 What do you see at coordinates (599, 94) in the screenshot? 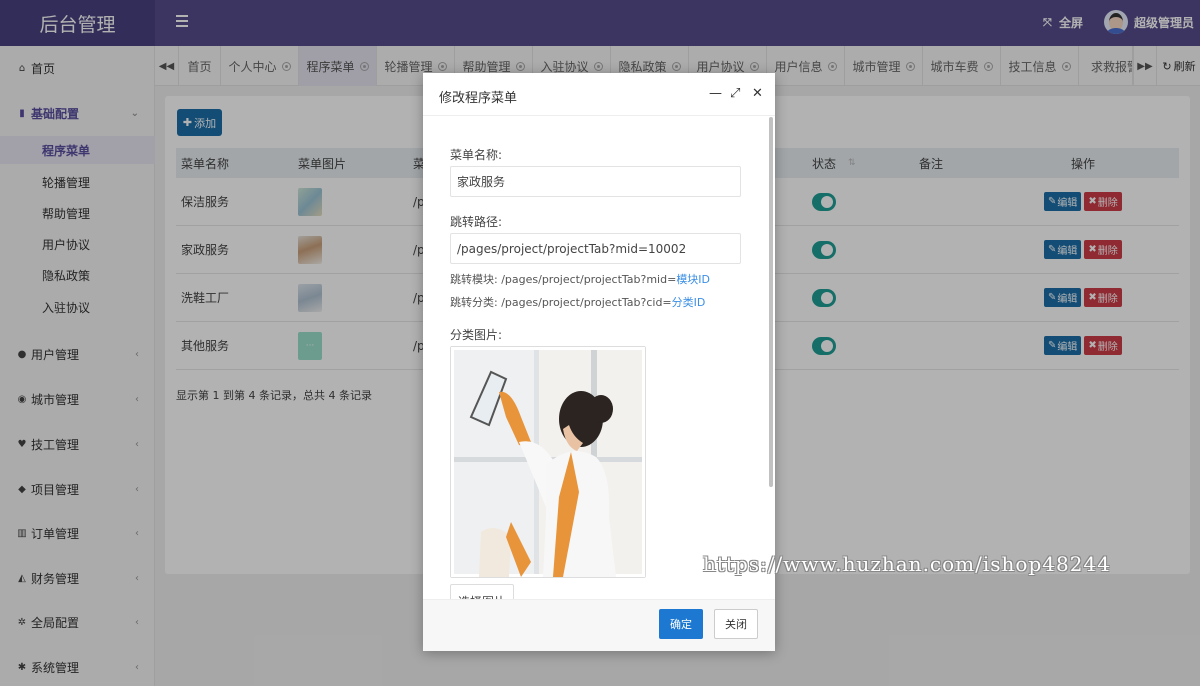
I see `dialog-header: 修改程序菜单 — ⤢ ✕` at bounding box center [599, 94].